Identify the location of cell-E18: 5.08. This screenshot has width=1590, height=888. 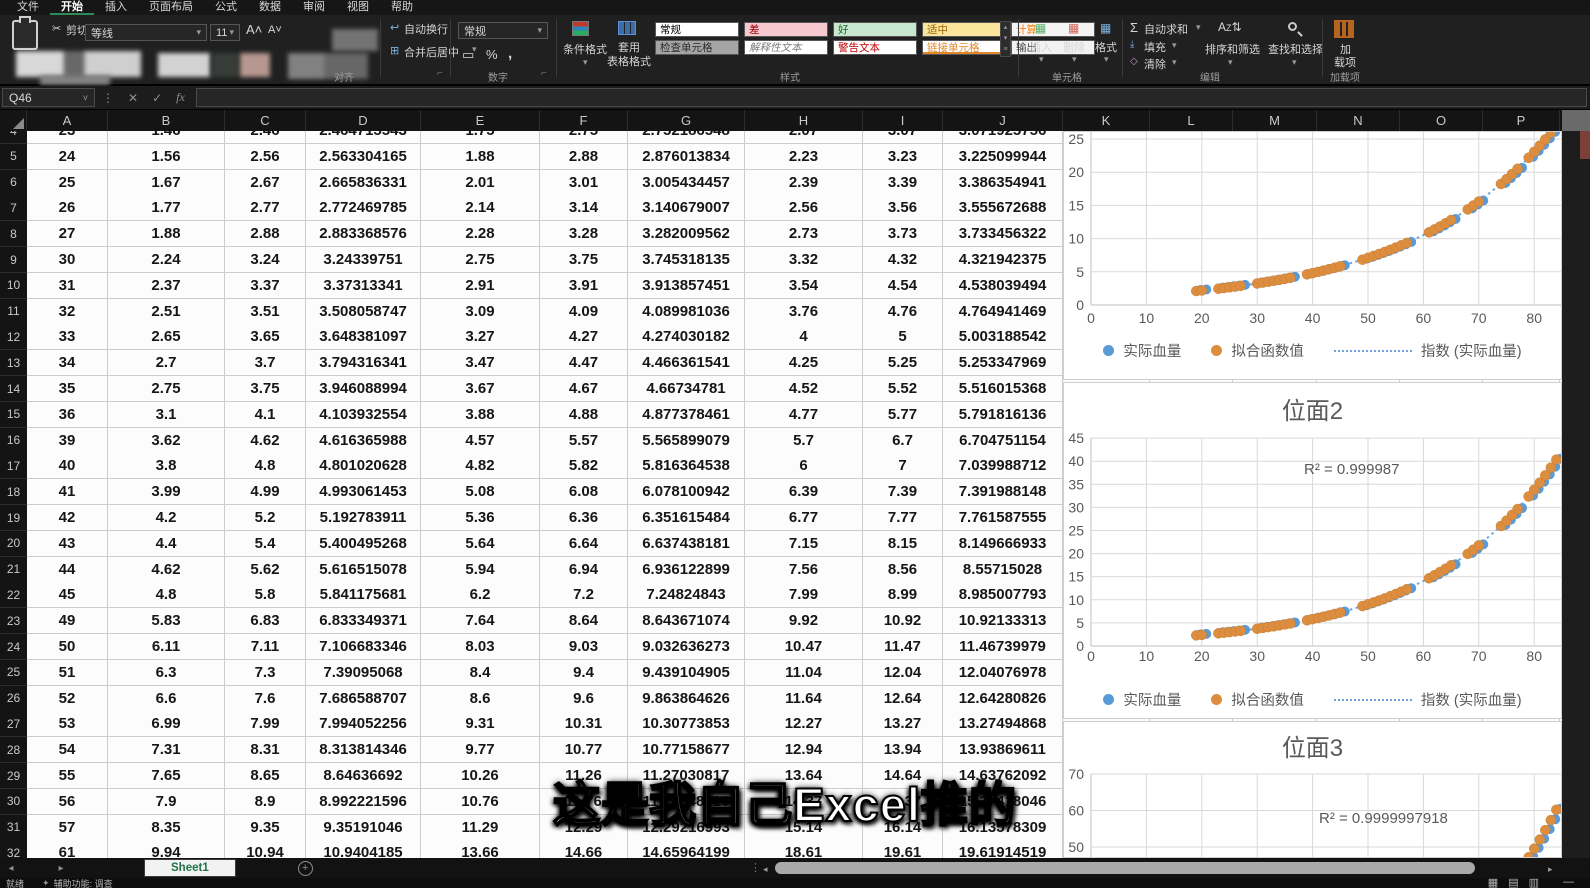
(480, 492).